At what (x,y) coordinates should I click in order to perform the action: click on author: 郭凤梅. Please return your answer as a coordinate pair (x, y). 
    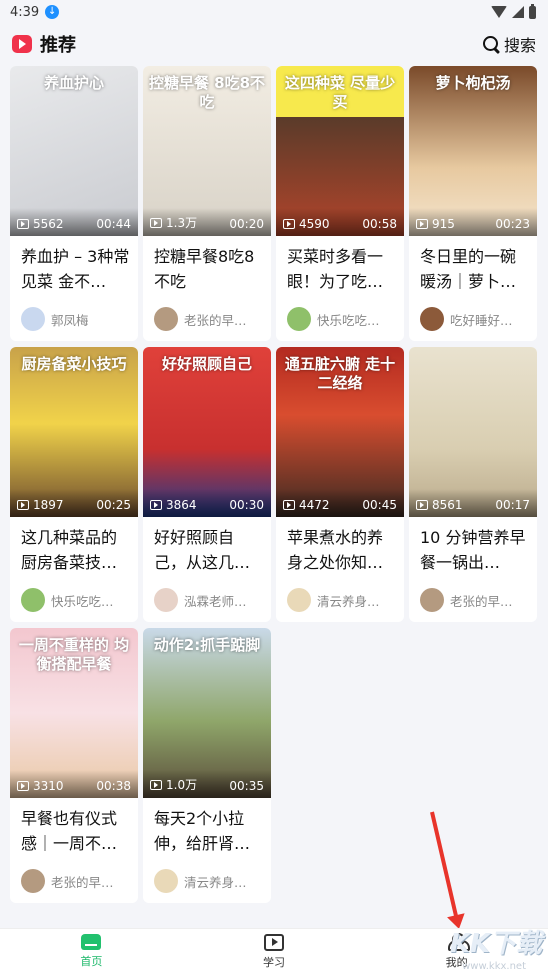
    Looking at the image, I should click on (55, 319).